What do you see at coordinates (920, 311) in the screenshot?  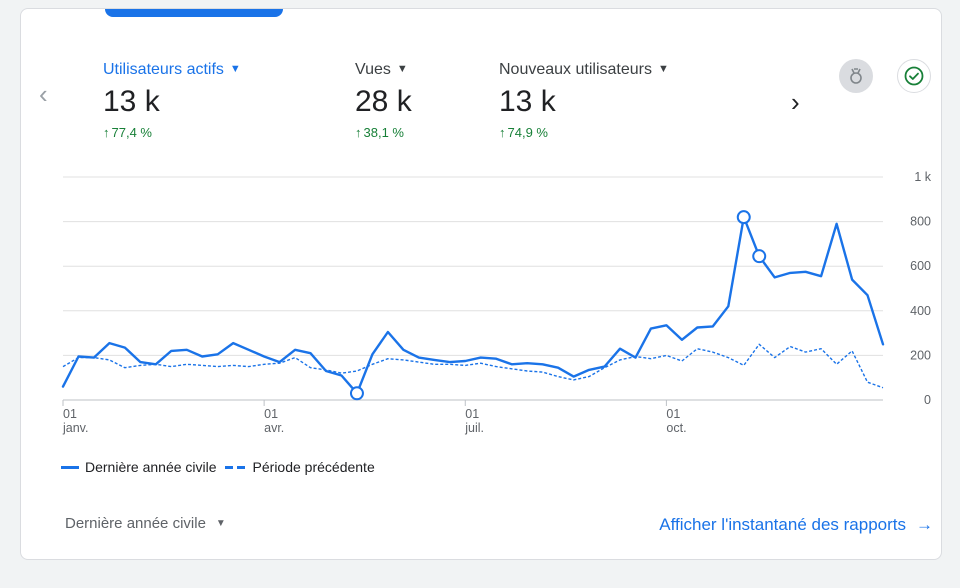 I see `y-tick-label: 400` at bounding box center [920, 311].